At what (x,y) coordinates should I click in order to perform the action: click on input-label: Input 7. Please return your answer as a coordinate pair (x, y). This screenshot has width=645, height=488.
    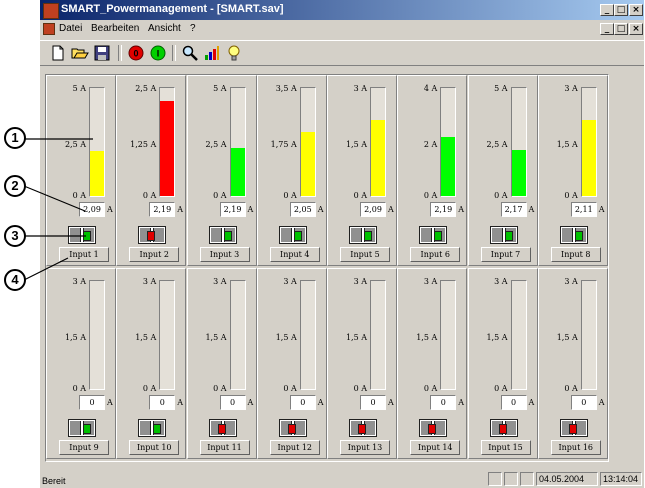
    Looking at the image, I should click on (505, 254).